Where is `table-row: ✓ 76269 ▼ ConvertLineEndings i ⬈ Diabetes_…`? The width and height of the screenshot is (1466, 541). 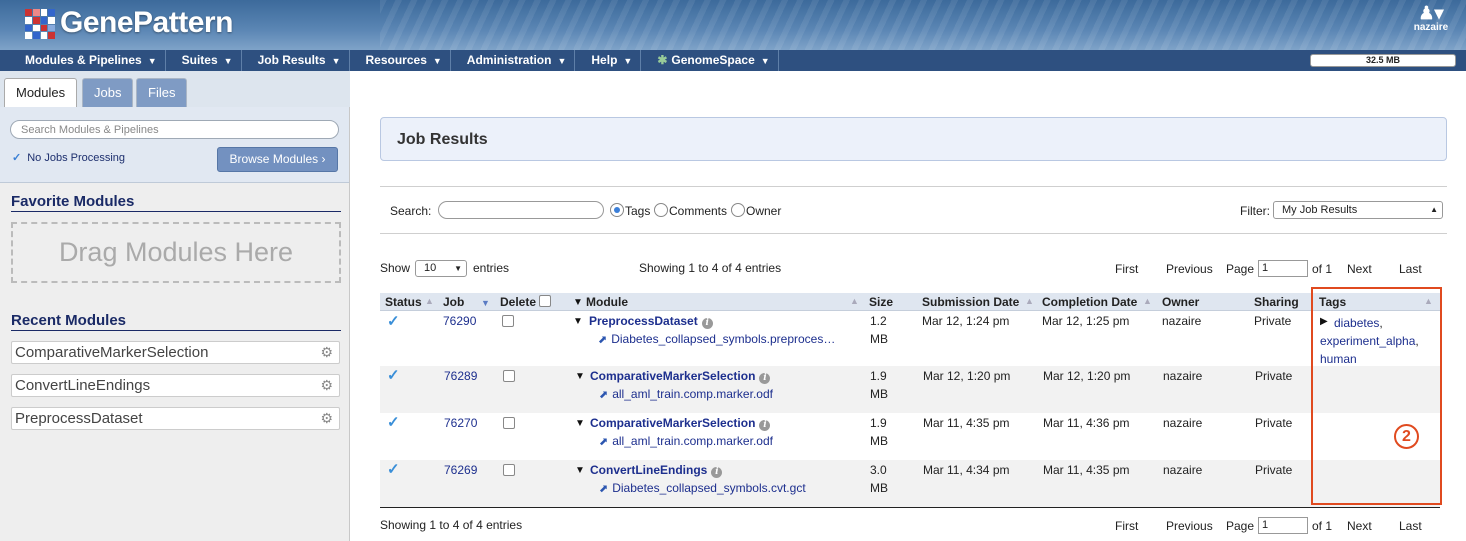 table-row: ✓ 76269 ▼ ConvertLineEndings i ⬈ Diabetes_… is located at coordinates (910, 483).